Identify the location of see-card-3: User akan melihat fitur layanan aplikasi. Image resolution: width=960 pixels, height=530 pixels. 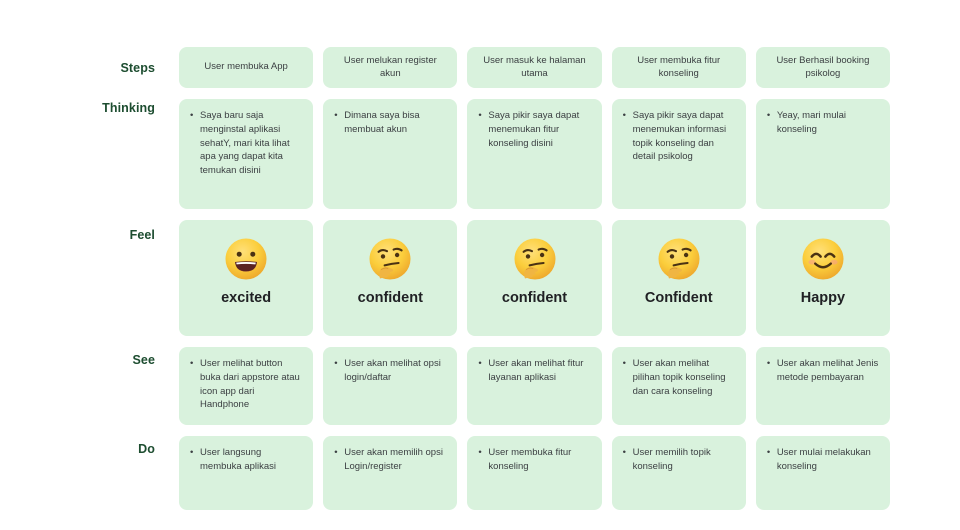
(534, 386).